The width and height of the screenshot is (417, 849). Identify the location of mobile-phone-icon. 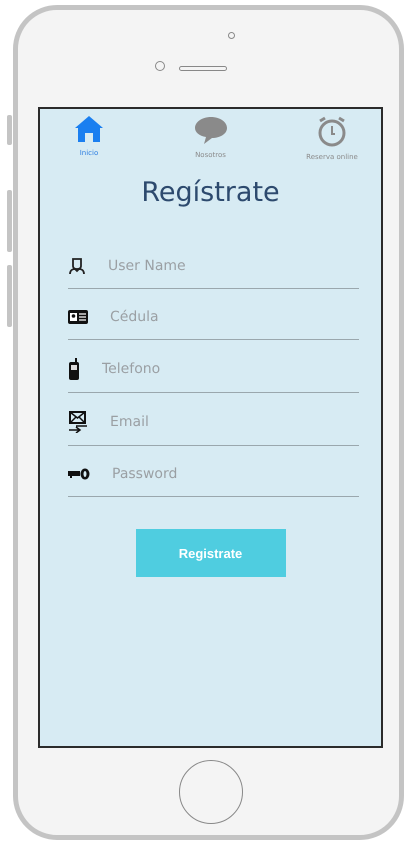
(74, 369).